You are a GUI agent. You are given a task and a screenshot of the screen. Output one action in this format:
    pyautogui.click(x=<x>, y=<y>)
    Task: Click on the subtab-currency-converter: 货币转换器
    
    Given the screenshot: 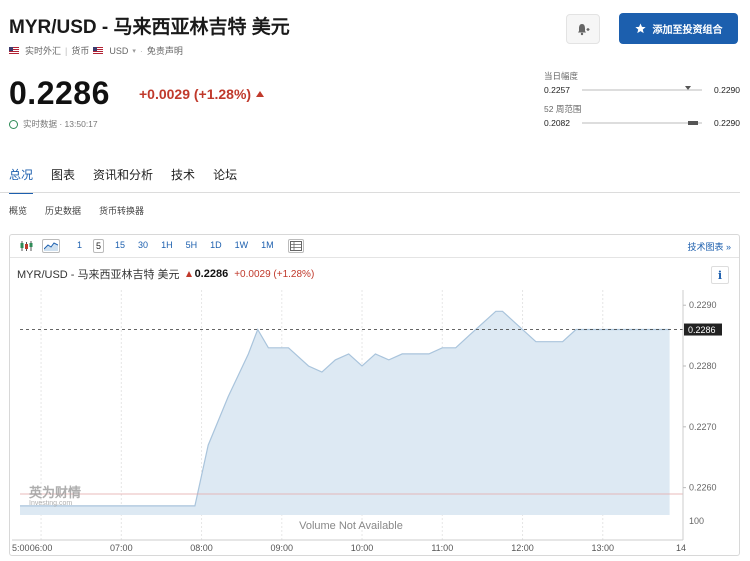 What is the action you would take?
    pyautogui.click(x=121, y=210)
    